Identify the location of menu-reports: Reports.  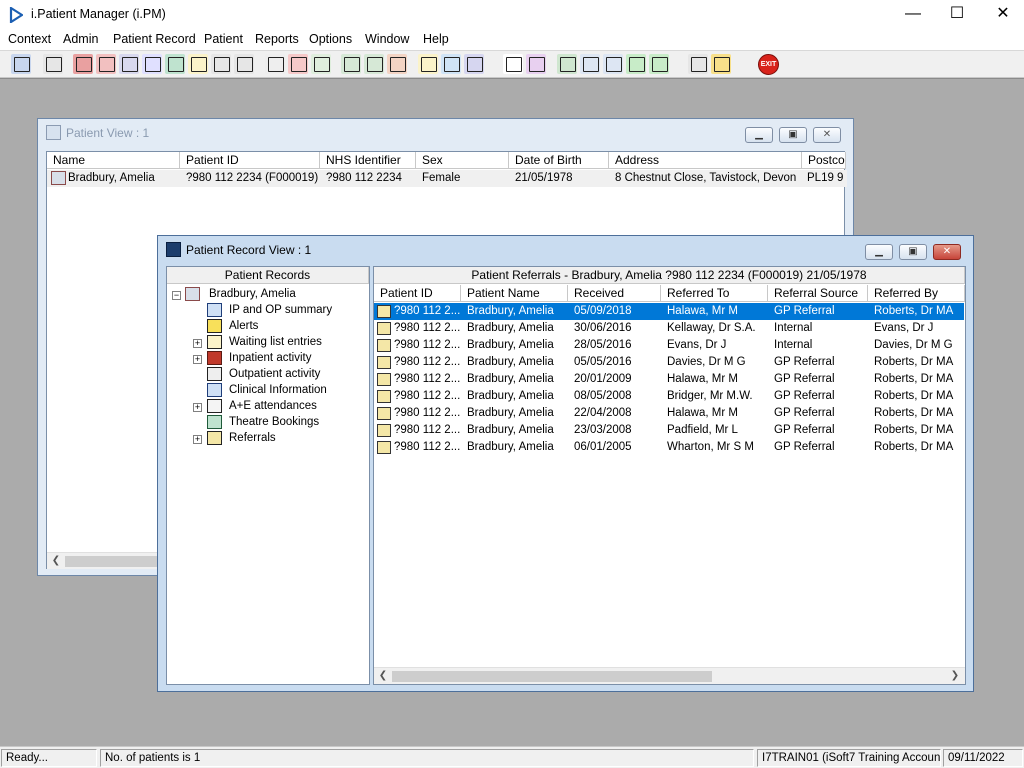
(277, 39).